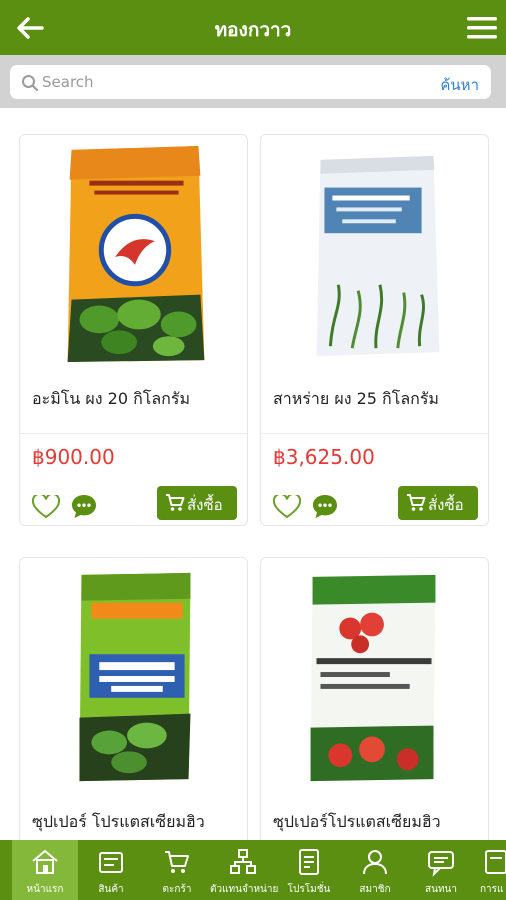 This screenshot has width=506, height=900. I want to click on chat-icon, so click(441, 864).